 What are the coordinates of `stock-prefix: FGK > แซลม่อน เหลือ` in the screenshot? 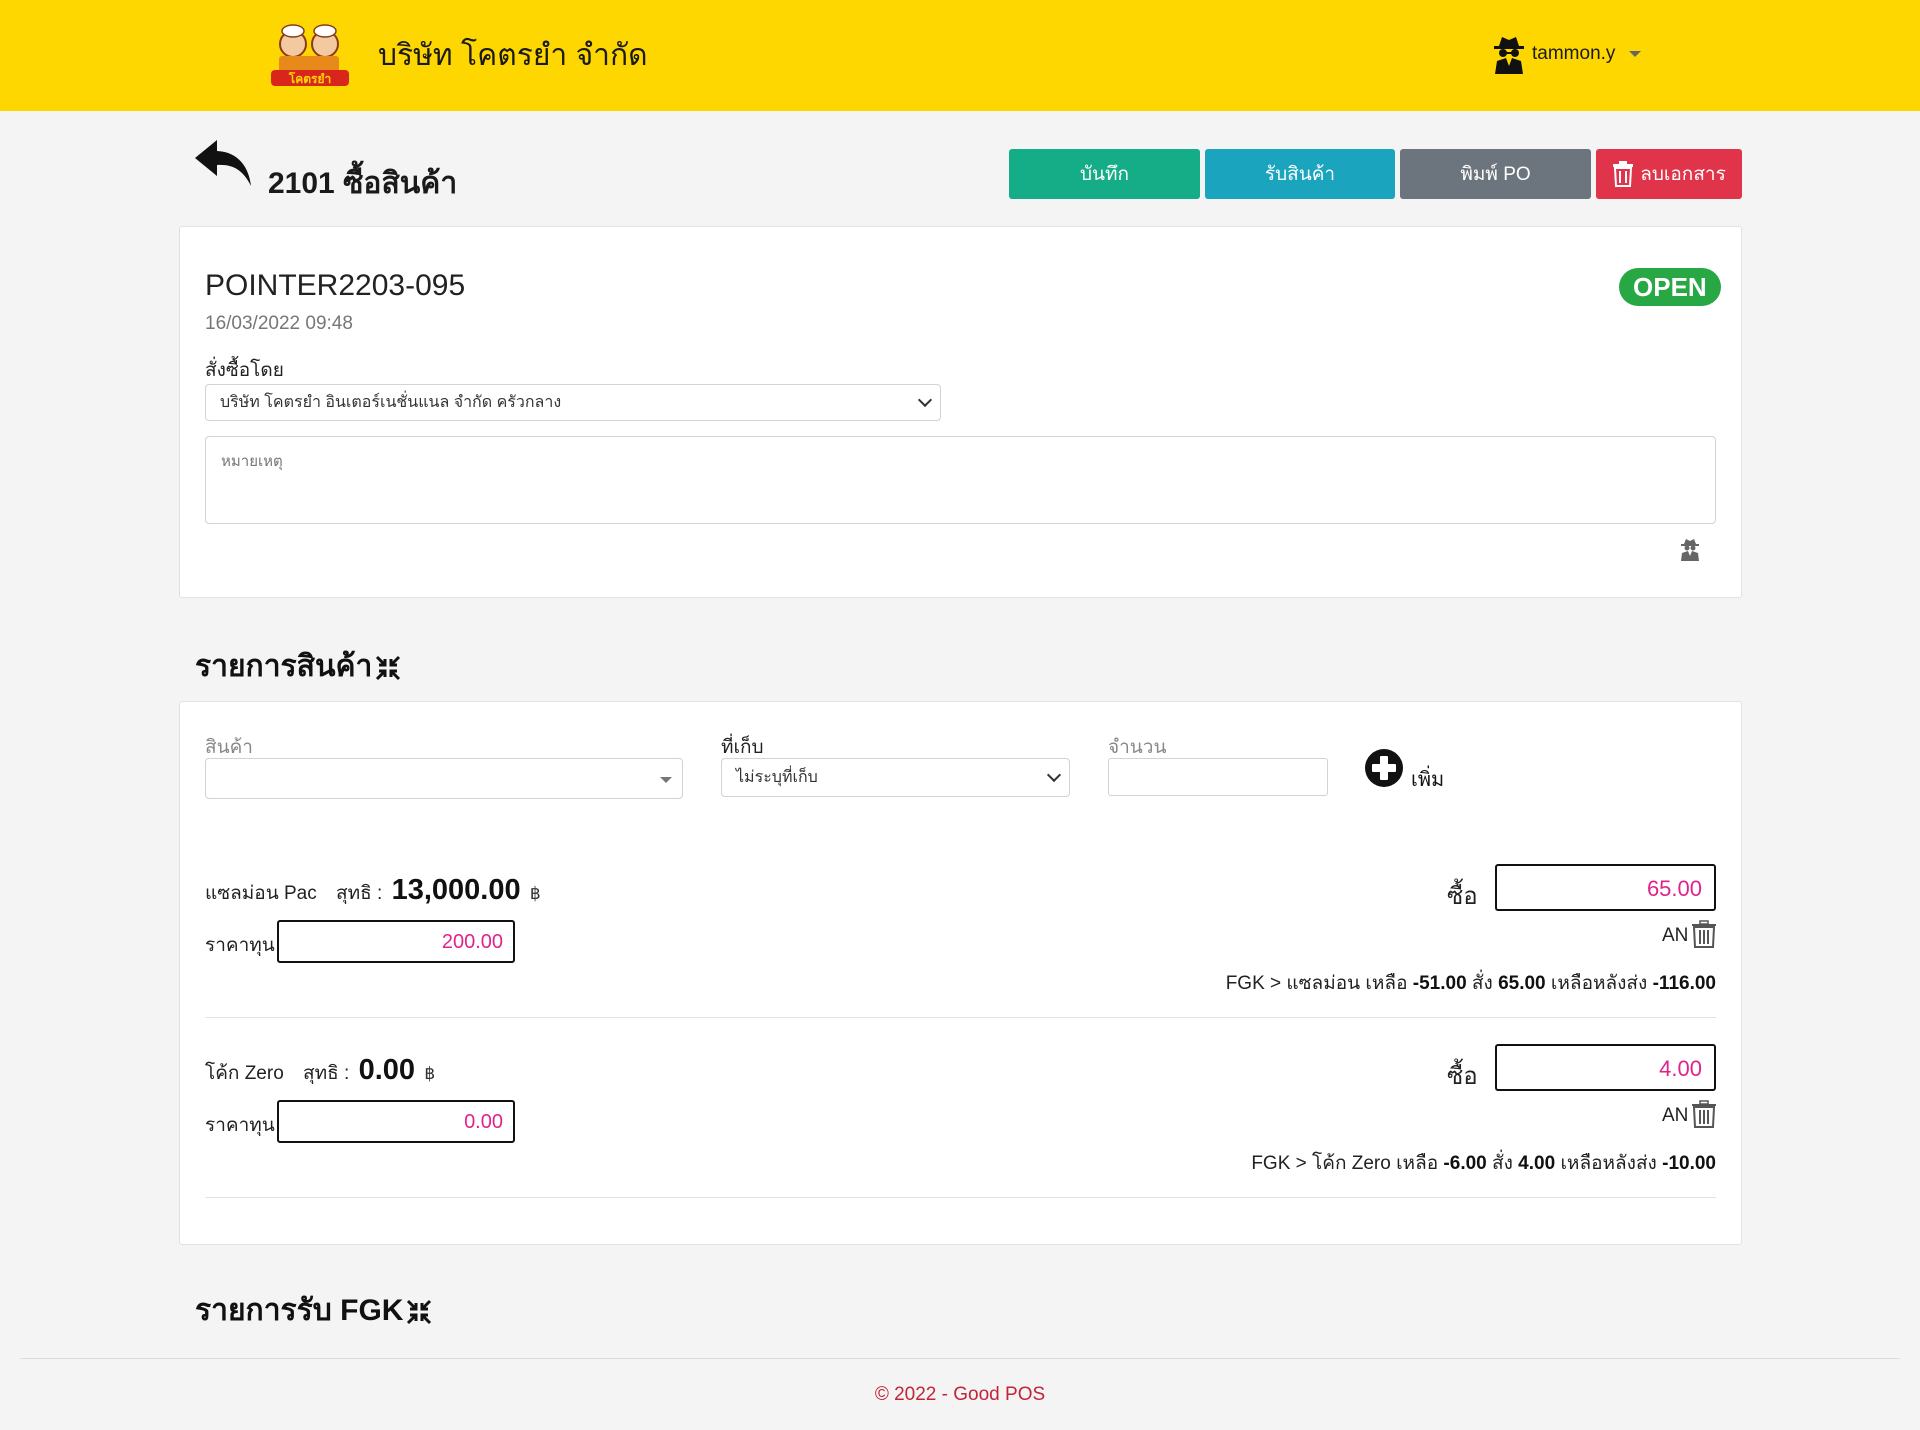 It's located at (1316, 983).